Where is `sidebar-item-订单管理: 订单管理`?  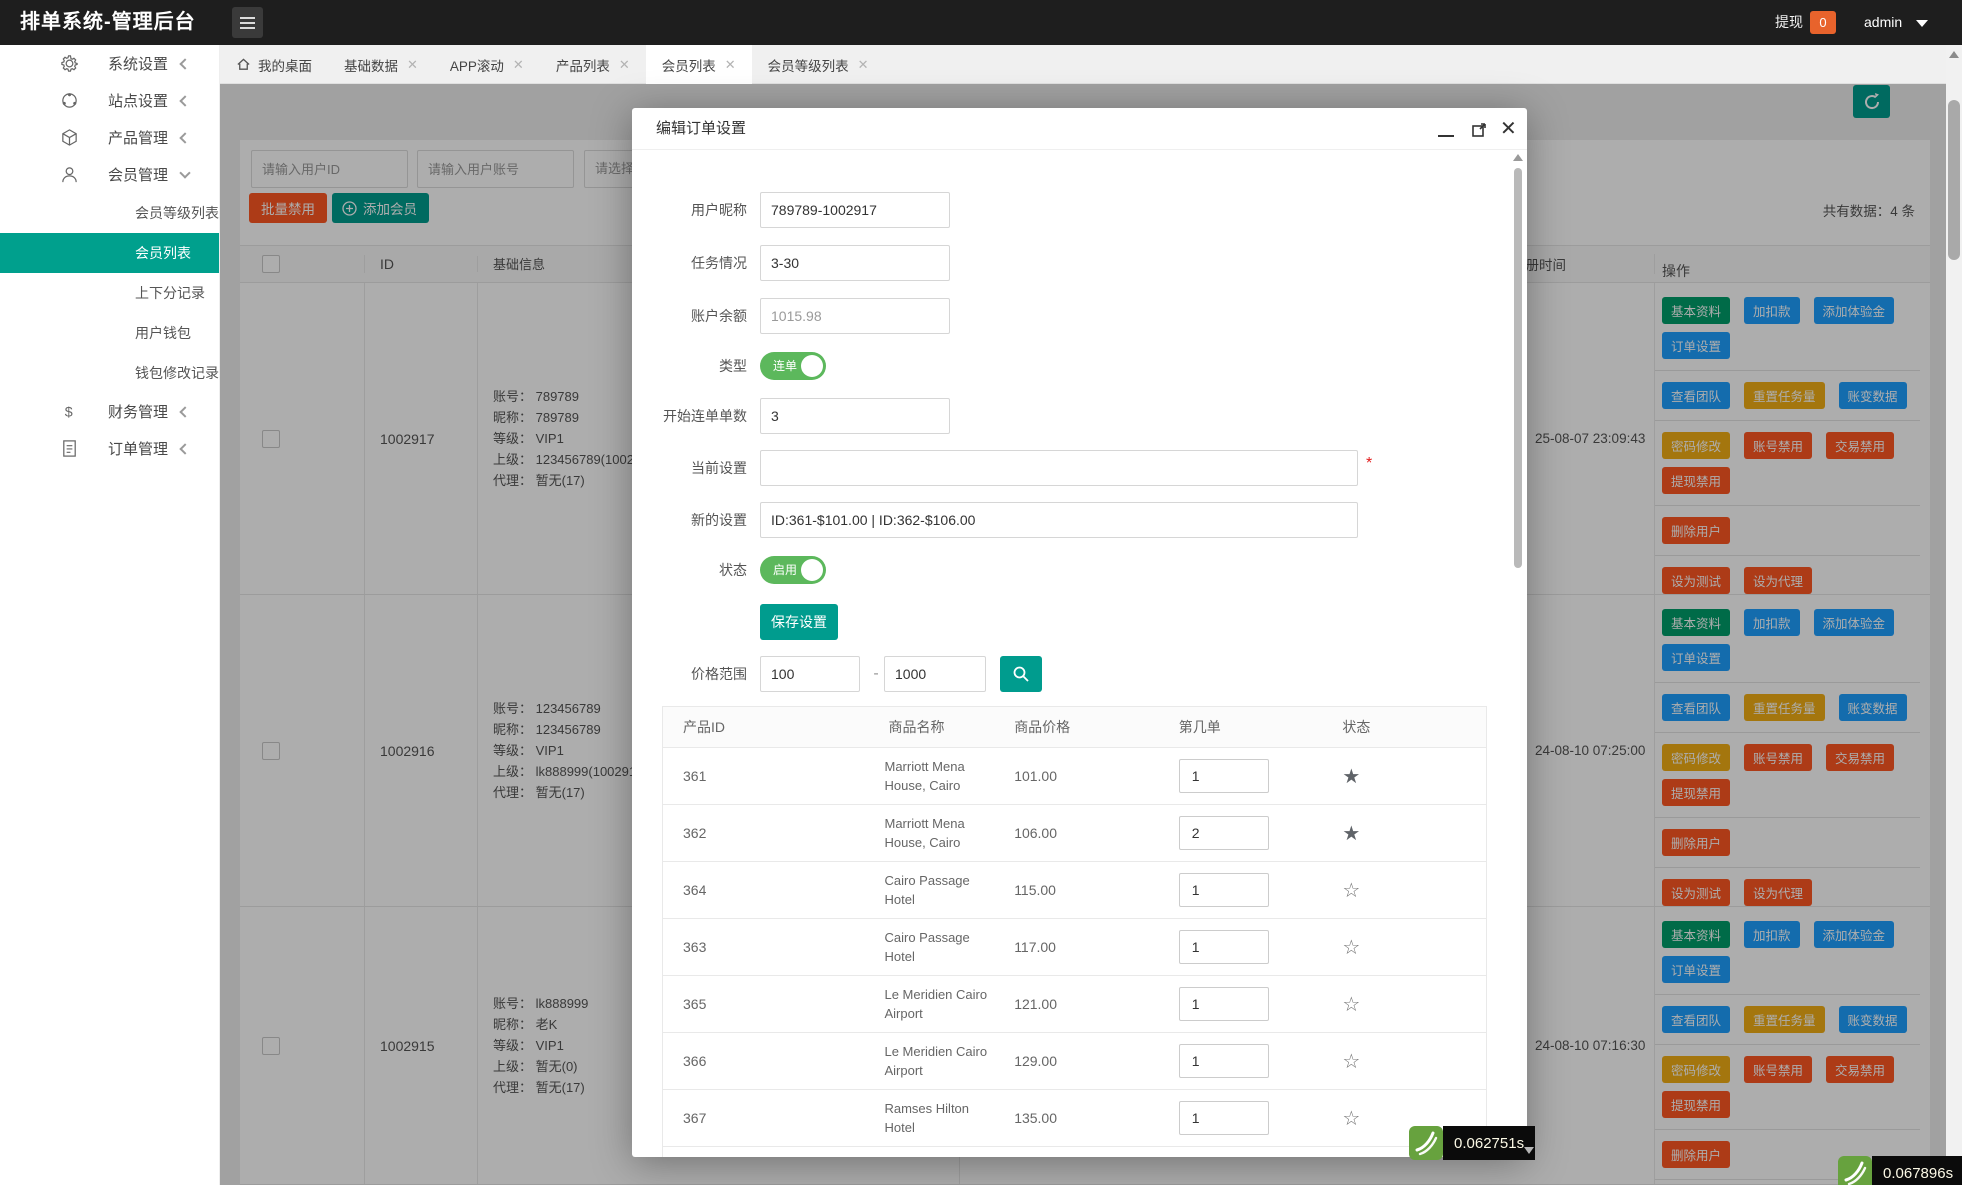
sidebar-item-订单管理: 订单管理 is located at coordinates (109, 448).